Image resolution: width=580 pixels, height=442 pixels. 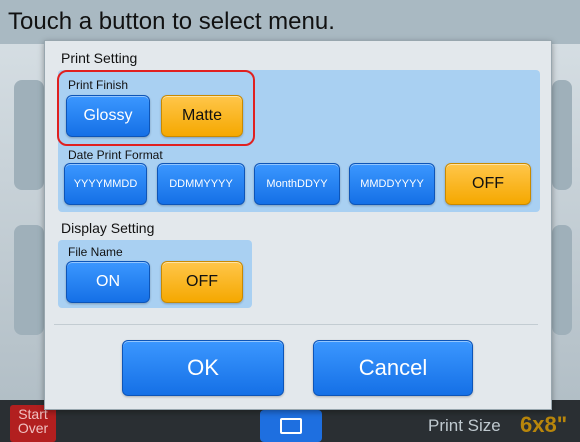 I want to click on date-format-mmddyyyy-button: MMDDYYYY, so click(x=392, y=184).